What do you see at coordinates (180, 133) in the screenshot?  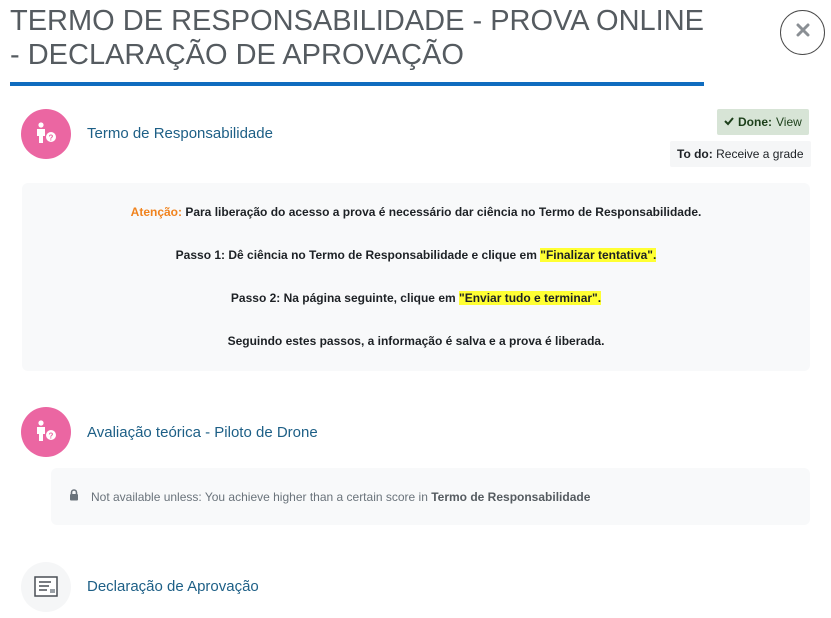 I see `activity-link-termo: Termo de Responsabilidade` at bounding box center [180, 133].